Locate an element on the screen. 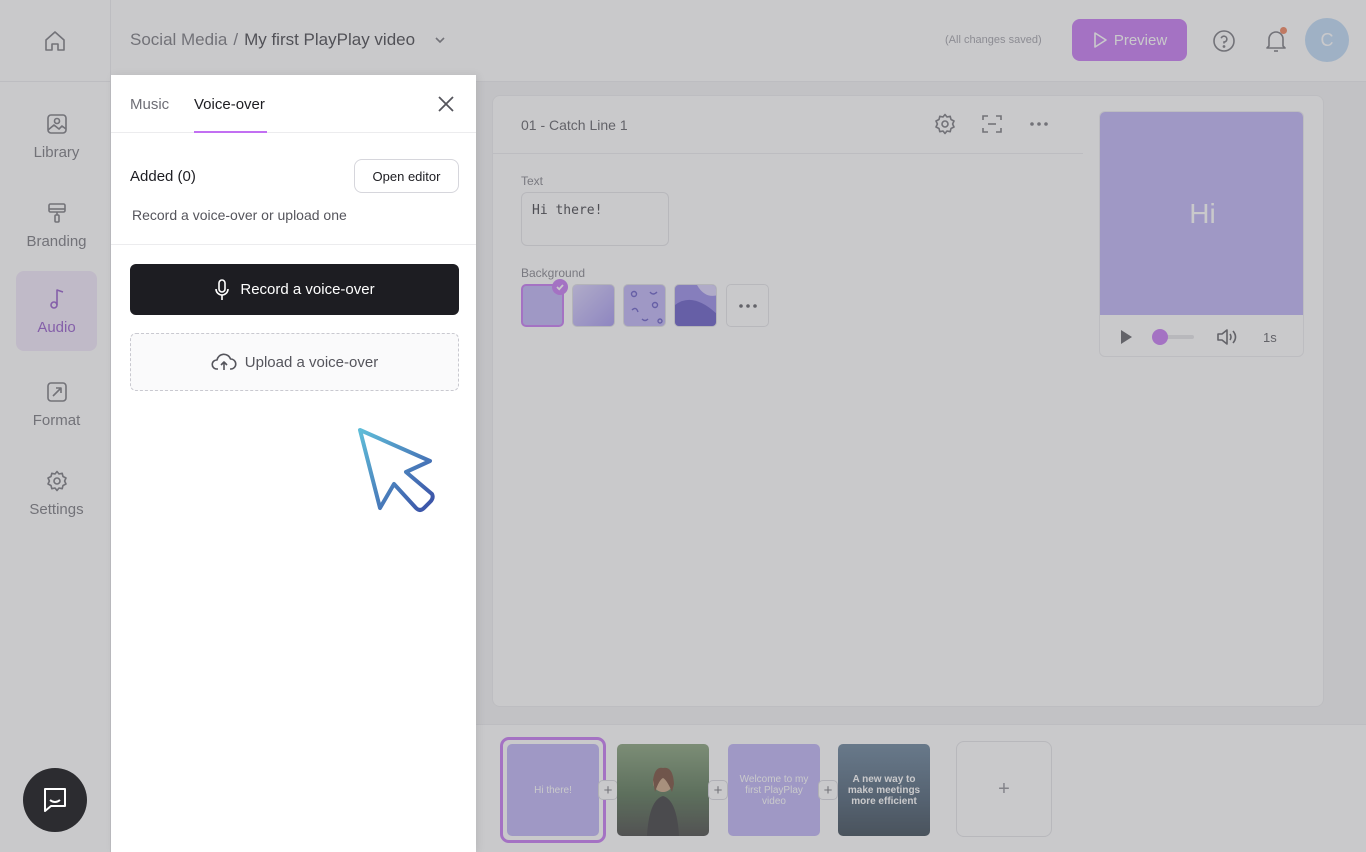 The height and width of the screenshot is (852, 1366). chat-icon is located at coordinates (55, 800).